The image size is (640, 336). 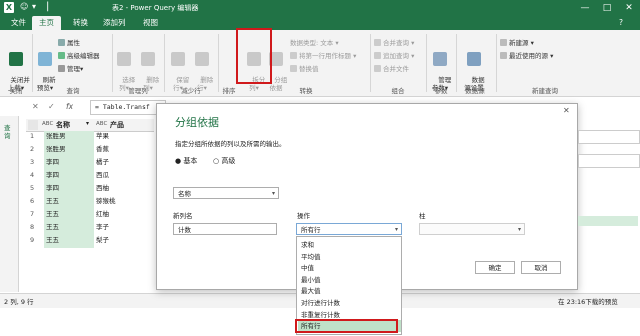 I want to click on row-number: 4, so click(x=36, y=175).